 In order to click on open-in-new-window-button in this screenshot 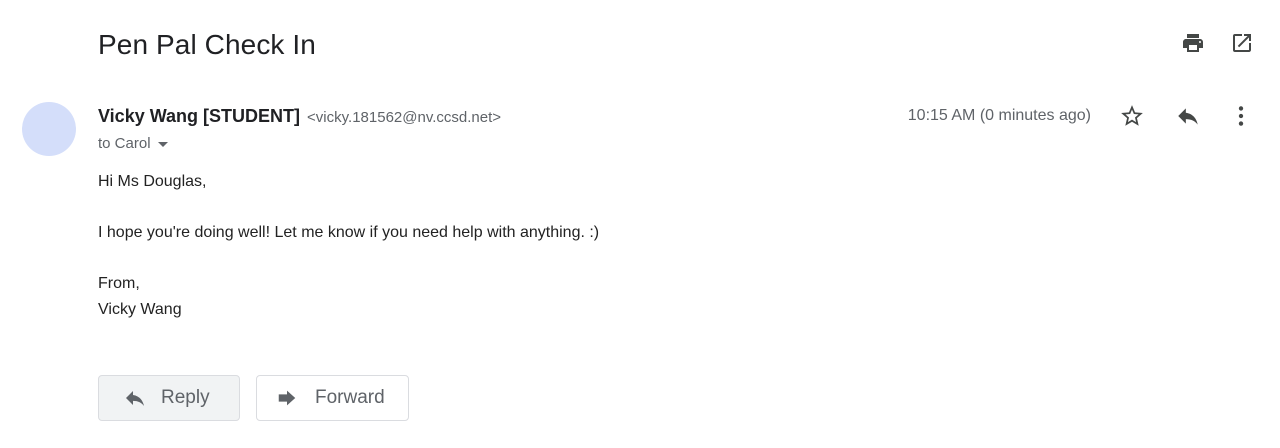, I will do `click(1242, 43)`.